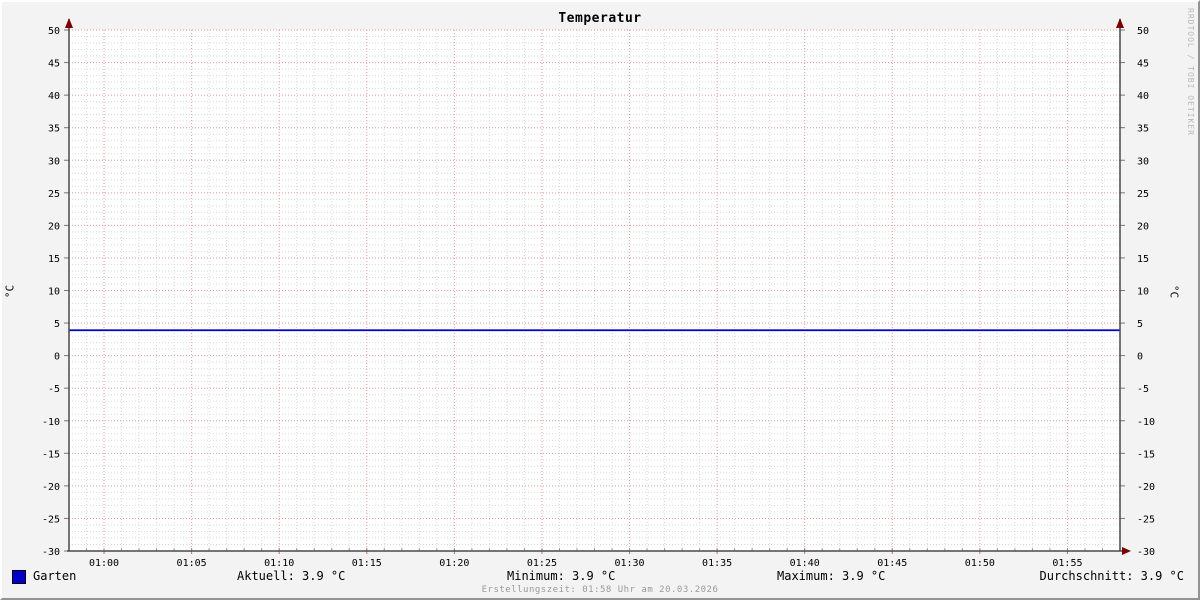 Image resolution: width=1200 pixels, height=600 pixels. What do you see at coordinates (51, 422) in the screenshot?
I see `y-tick-label-left: -10` at bounding box center [51, 422].